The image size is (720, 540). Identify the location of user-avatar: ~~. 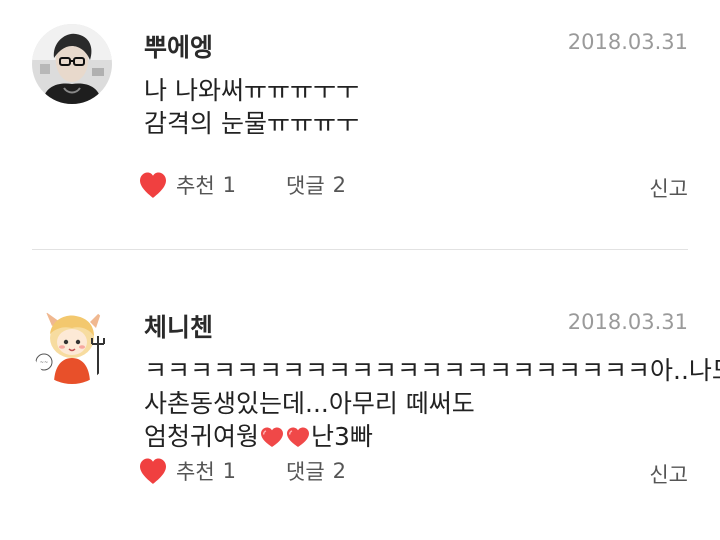
(72, 344).